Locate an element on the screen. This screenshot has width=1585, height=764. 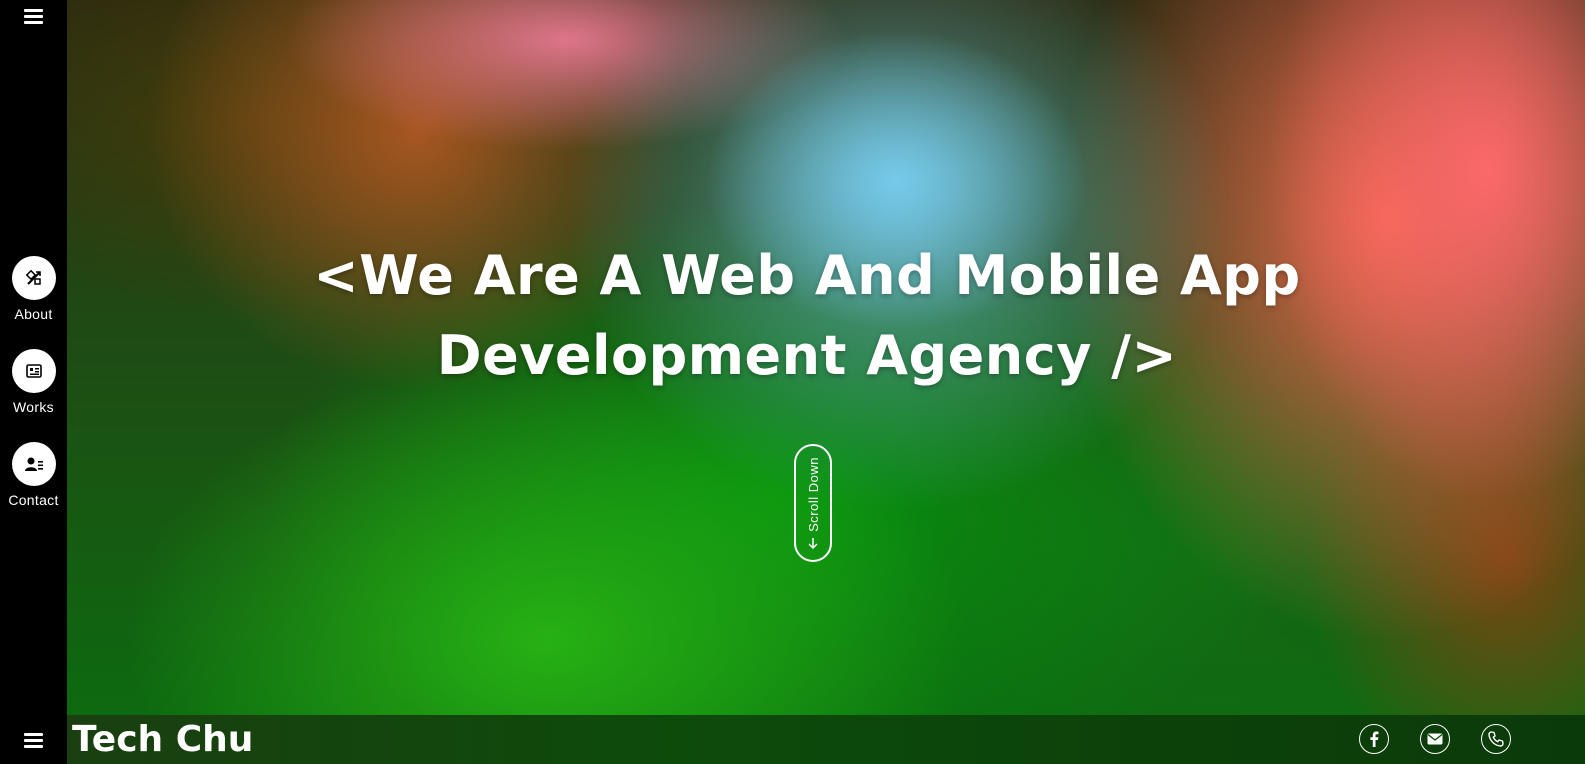
footer-bar: Tech Chu is located at coordinates (826, 739).